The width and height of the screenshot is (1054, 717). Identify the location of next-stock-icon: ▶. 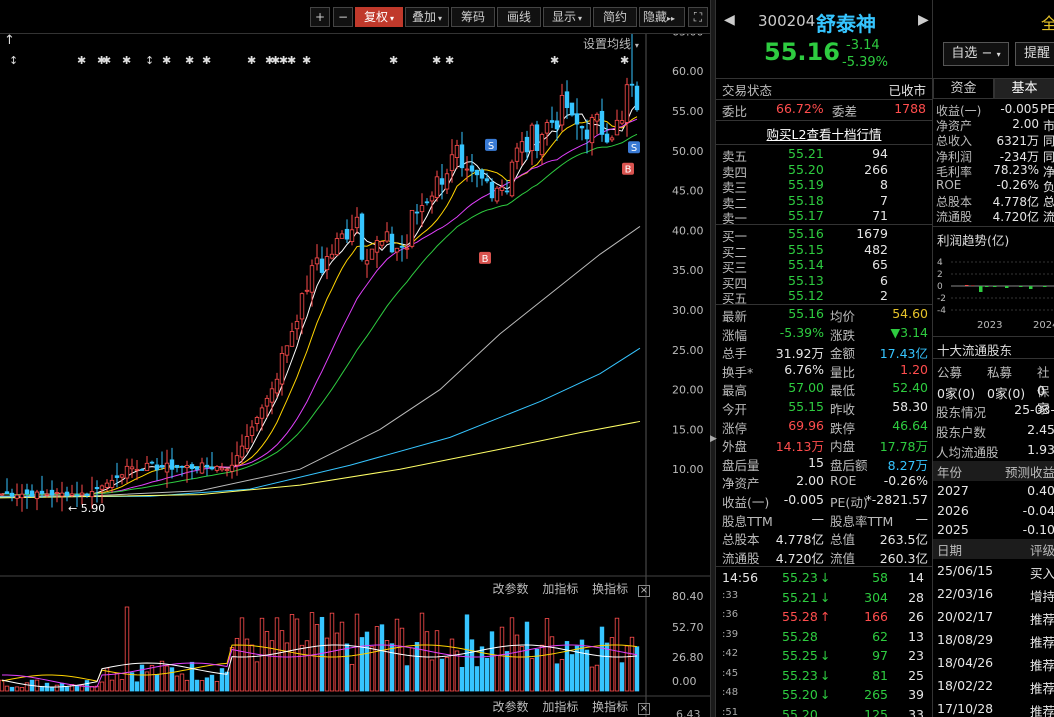
(923, 20).